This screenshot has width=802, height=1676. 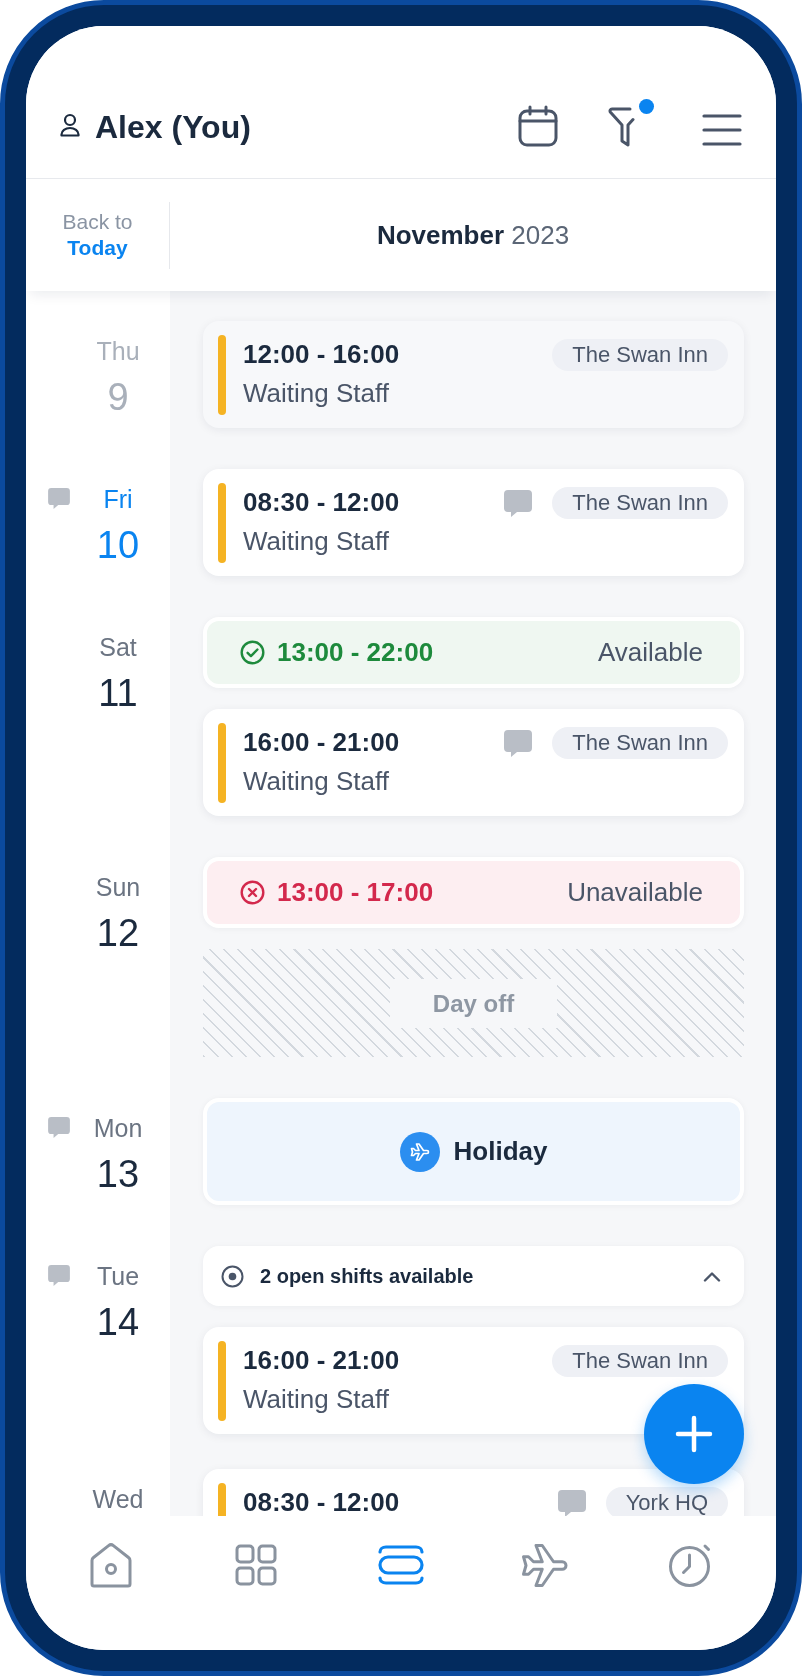 What do you see at coordinates (473, 1492) in the screenshot?
I see `shift-card: 08:30 - 12:00 York HQ` at bounding box center [473, 1492].